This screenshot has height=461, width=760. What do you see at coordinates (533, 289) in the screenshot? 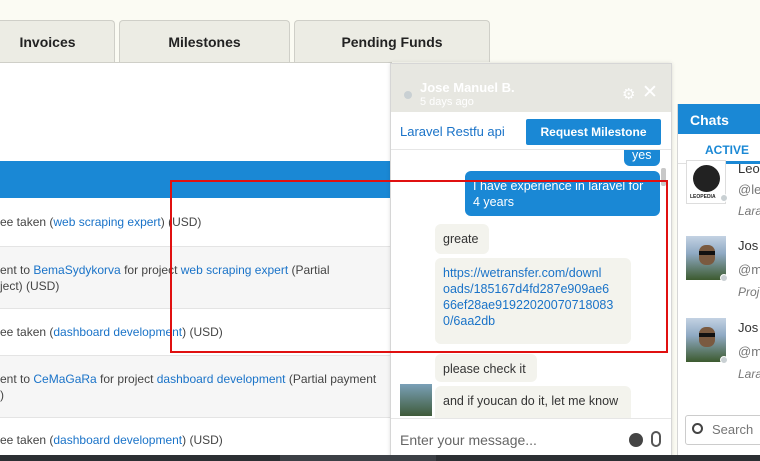
I see `message-url: oads/185167d4fd287e909ae6` at bounding box center [533, 289].